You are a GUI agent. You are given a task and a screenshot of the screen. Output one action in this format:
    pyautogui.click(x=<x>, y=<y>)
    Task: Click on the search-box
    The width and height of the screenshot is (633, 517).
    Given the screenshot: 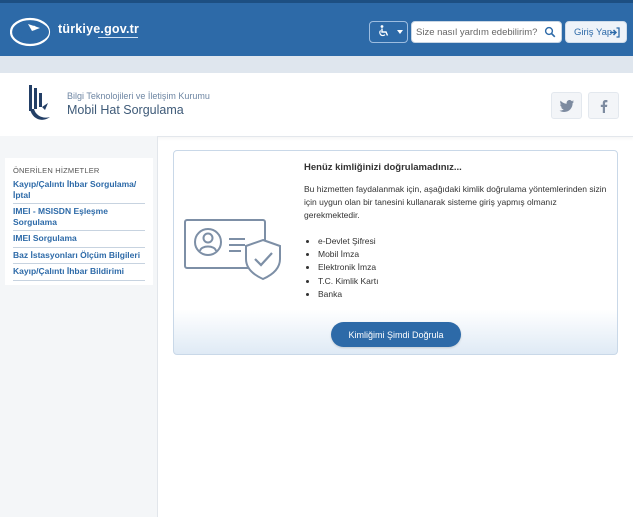 What is the action you would take?
    pyautogui.click(x=486, y=32)
    